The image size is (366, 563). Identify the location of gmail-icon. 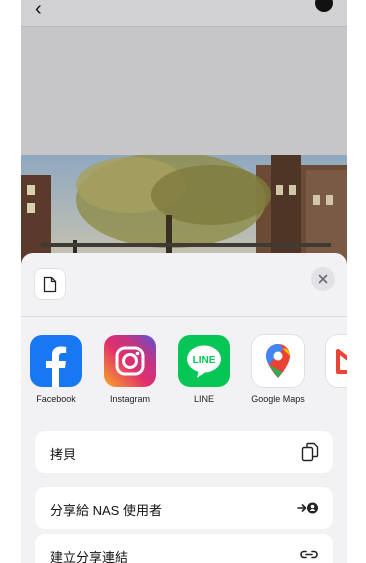
(336, 361).